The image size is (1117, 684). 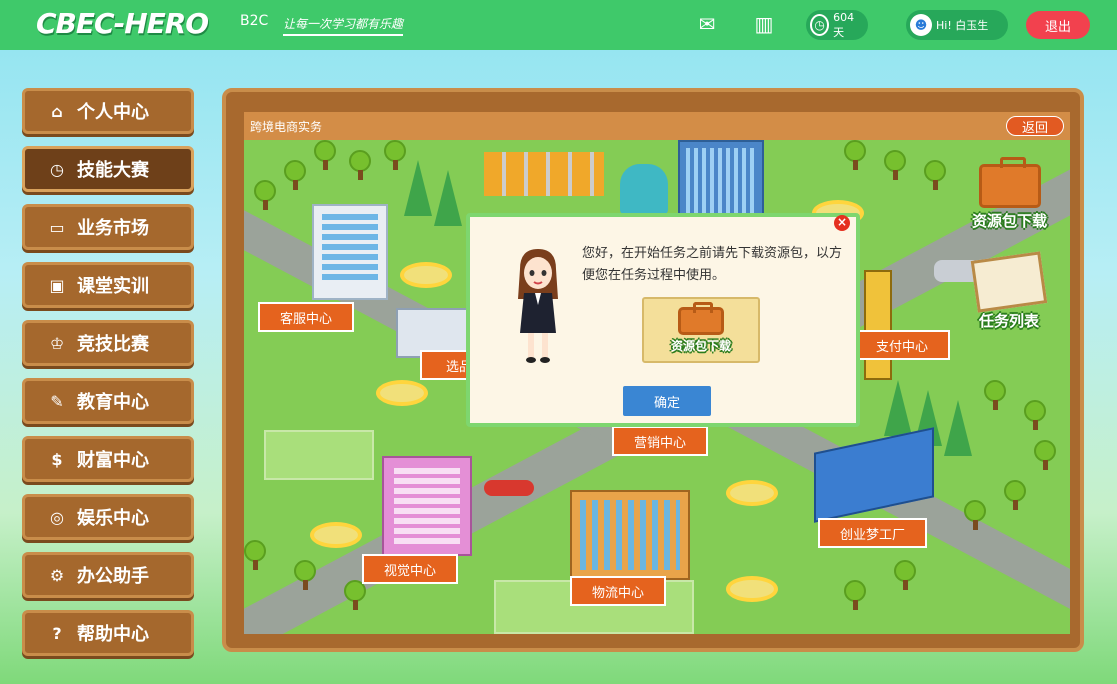 I want to click on menu-item-label: 课堂实训, so click(x=113, y=286).